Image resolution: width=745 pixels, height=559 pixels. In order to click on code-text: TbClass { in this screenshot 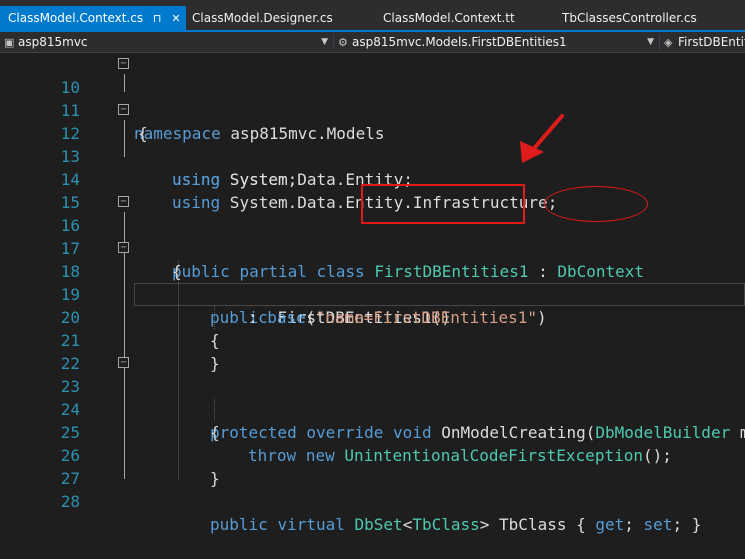, I will do `click(542, 524)`.